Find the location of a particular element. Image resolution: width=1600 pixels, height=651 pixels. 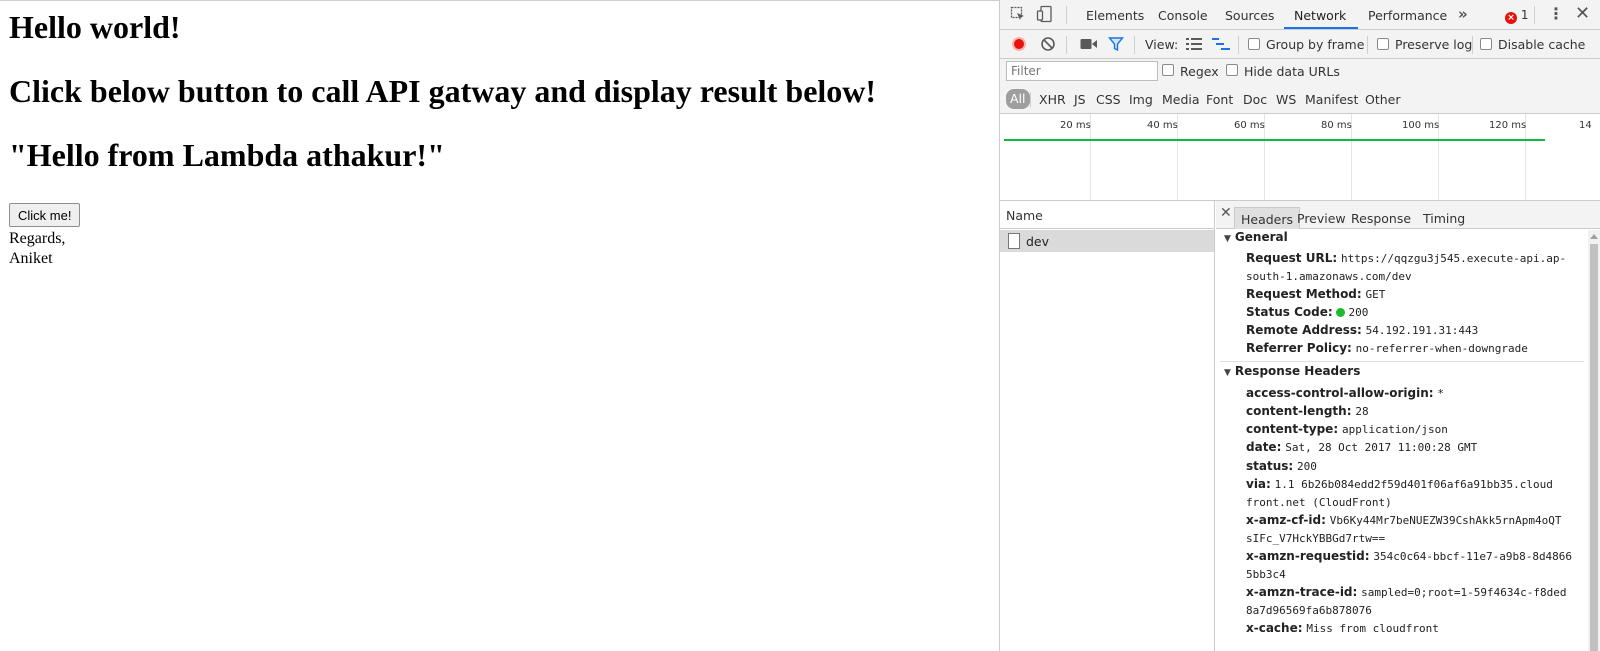

general-section-header: ▼ General is located at coordinates (1256, 237).